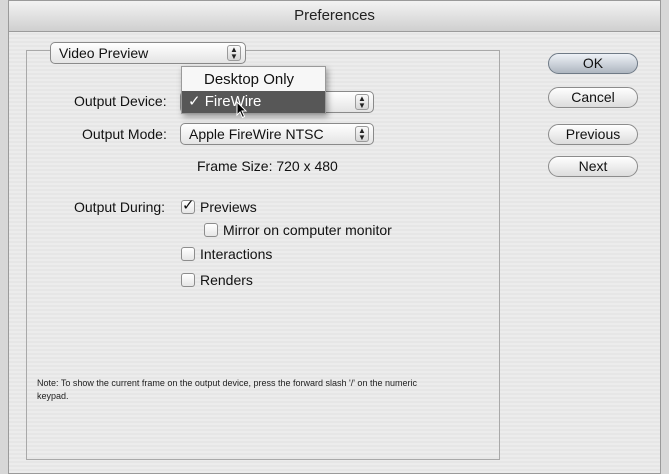  Describe the element at coordinates (307, 230) in the screenshot. I see `mirror-label: Mirror on computer monitor` at that location.